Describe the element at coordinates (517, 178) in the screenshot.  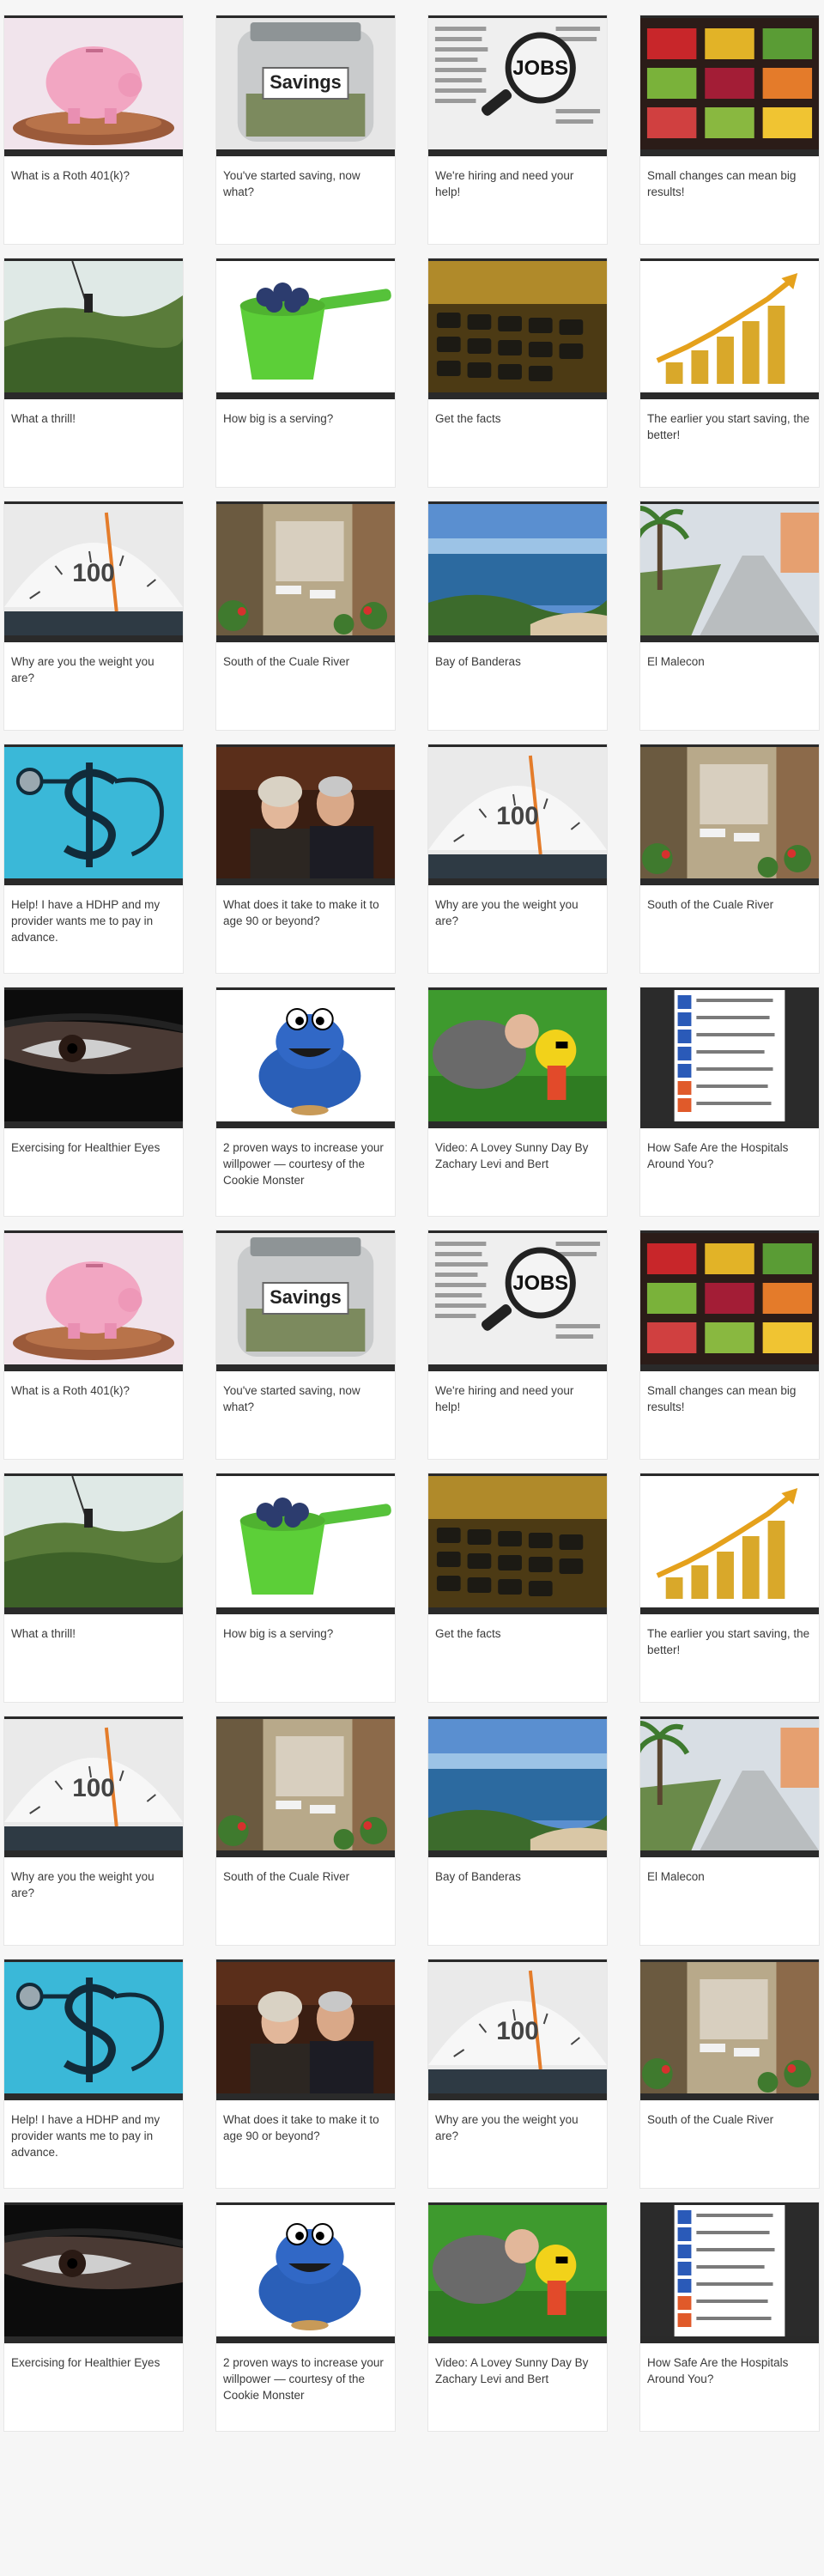
I see `card-title: We're hiring and need your help!` at that location.